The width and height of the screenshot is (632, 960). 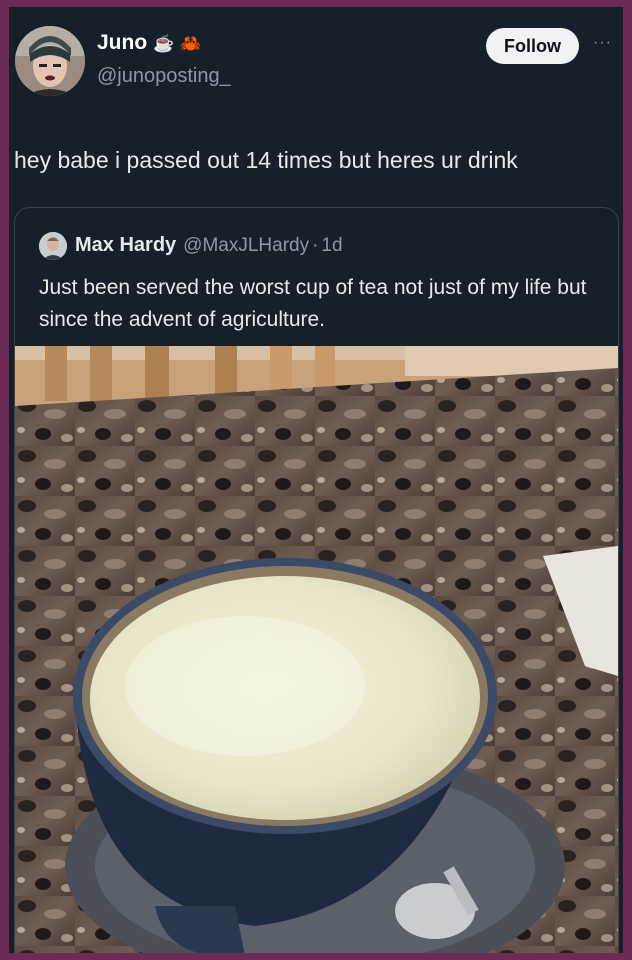 I want to click on avatar, so click(x=50, y=61).